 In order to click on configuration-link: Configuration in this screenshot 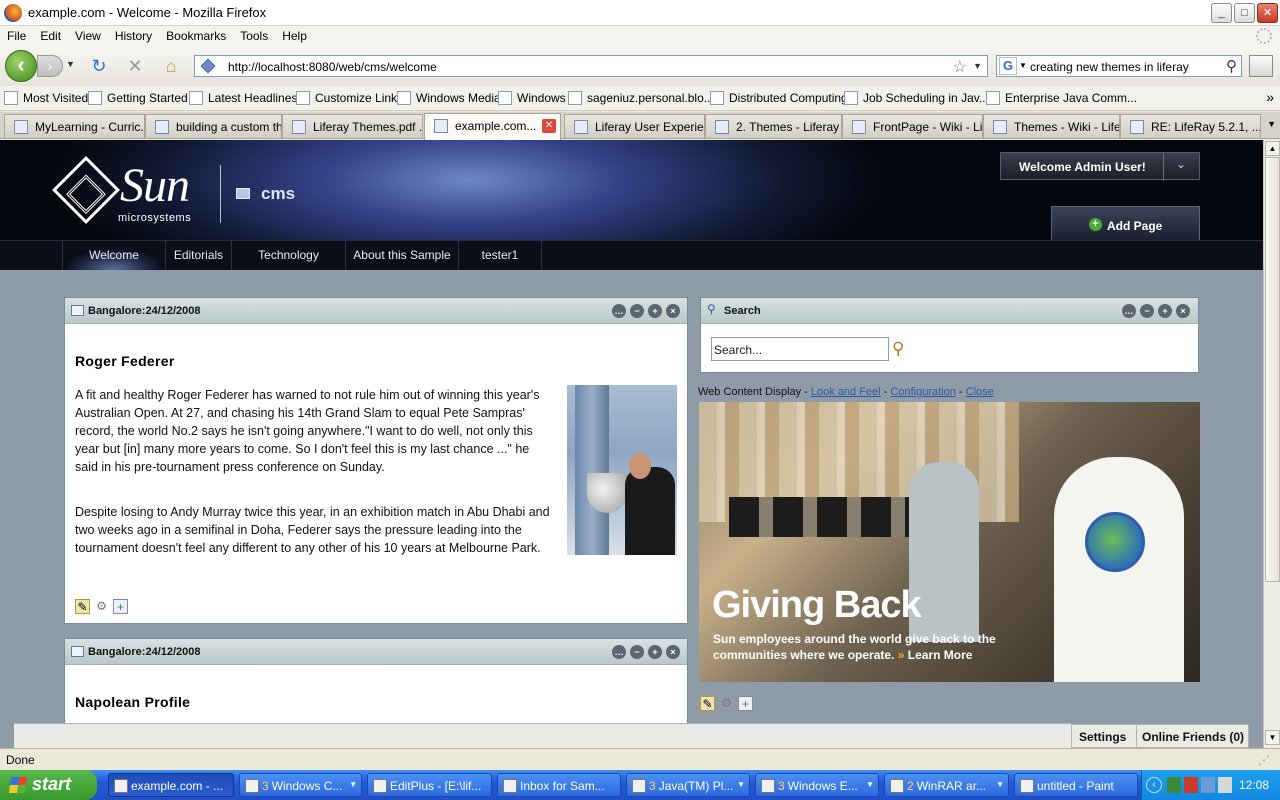, I will do `click(922, 392)`.